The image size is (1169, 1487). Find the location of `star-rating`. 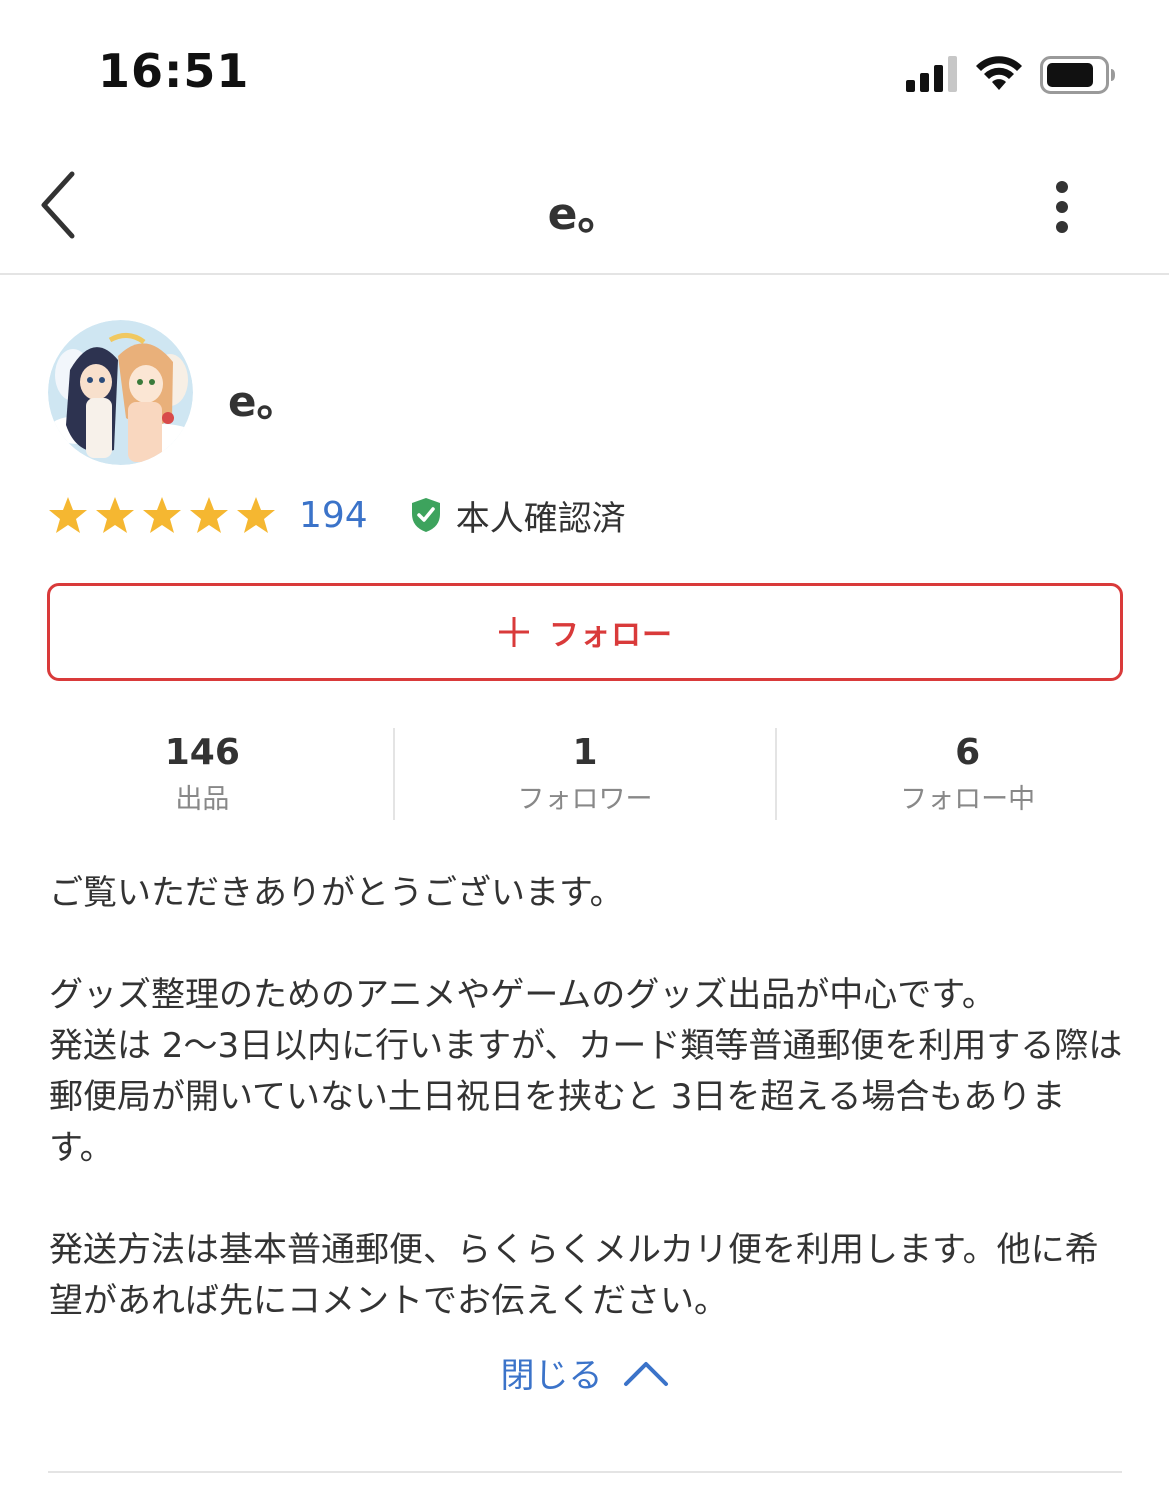

star-rating is located at coordinates (165, 515).